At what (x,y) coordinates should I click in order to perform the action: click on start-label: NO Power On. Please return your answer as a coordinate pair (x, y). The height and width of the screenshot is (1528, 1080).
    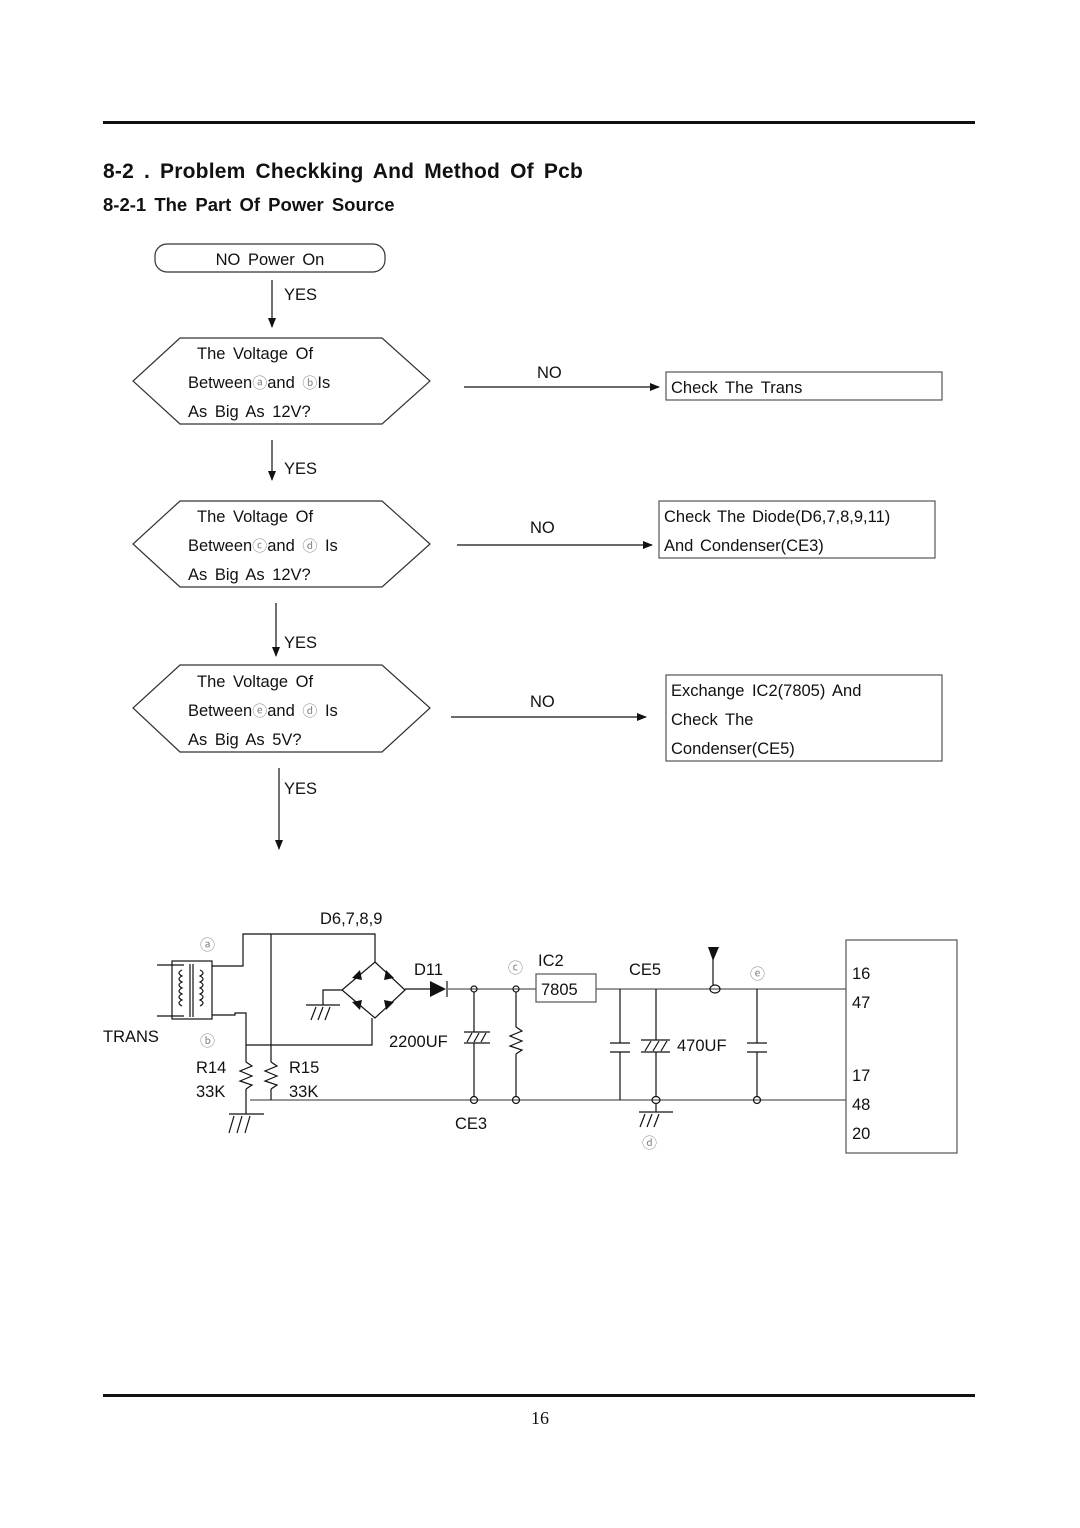
    Looking at the image, I should click on (270, 260).